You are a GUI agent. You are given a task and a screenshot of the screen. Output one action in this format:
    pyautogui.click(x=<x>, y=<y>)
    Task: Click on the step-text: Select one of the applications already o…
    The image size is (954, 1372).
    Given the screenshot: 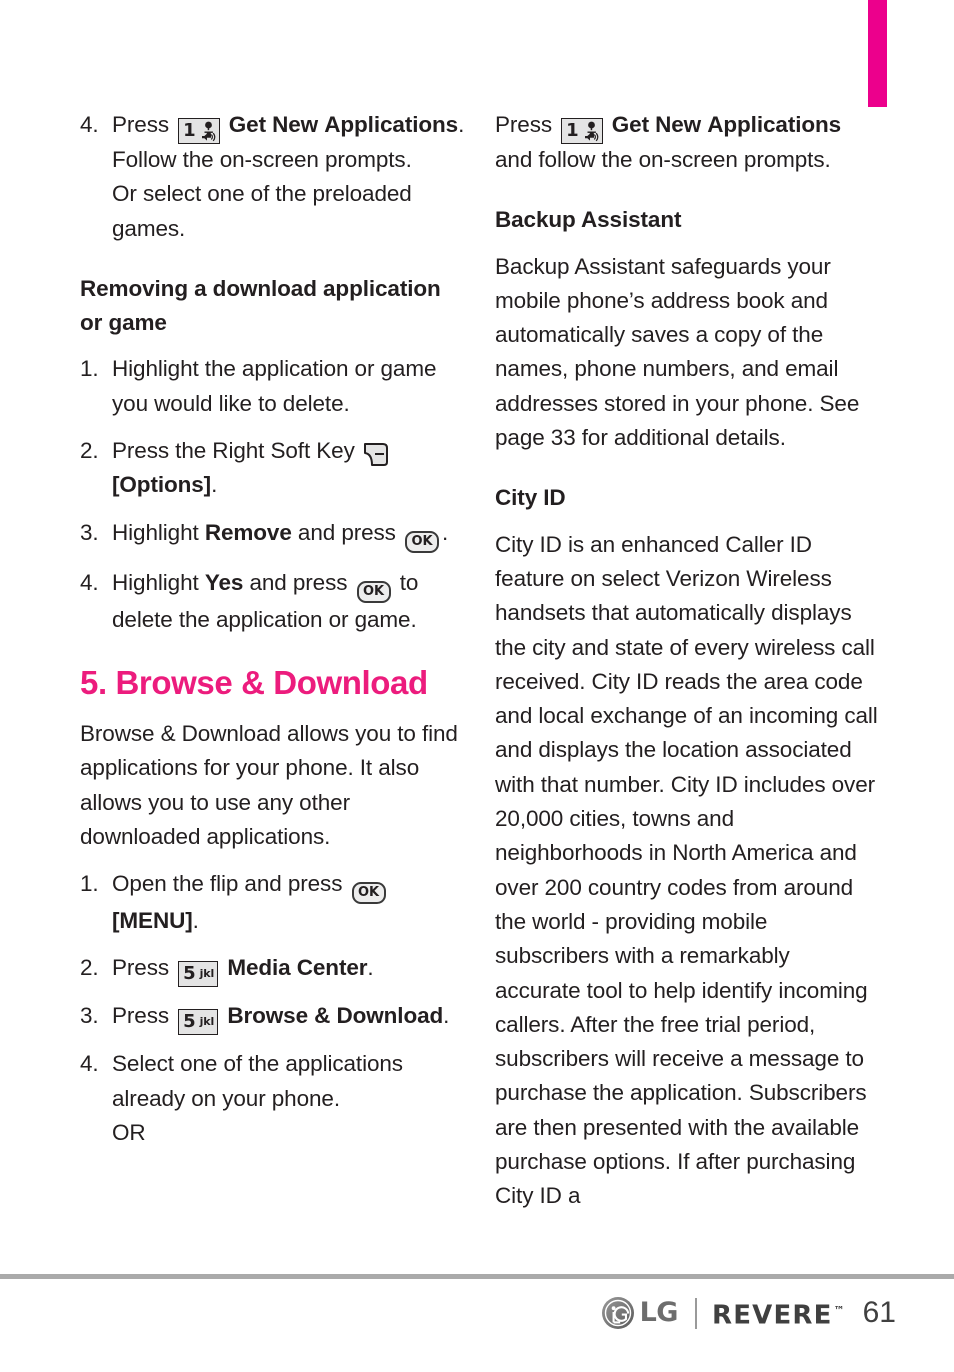 What is the action you would take?
    pyautogui.click(x=257, y=1081)
    